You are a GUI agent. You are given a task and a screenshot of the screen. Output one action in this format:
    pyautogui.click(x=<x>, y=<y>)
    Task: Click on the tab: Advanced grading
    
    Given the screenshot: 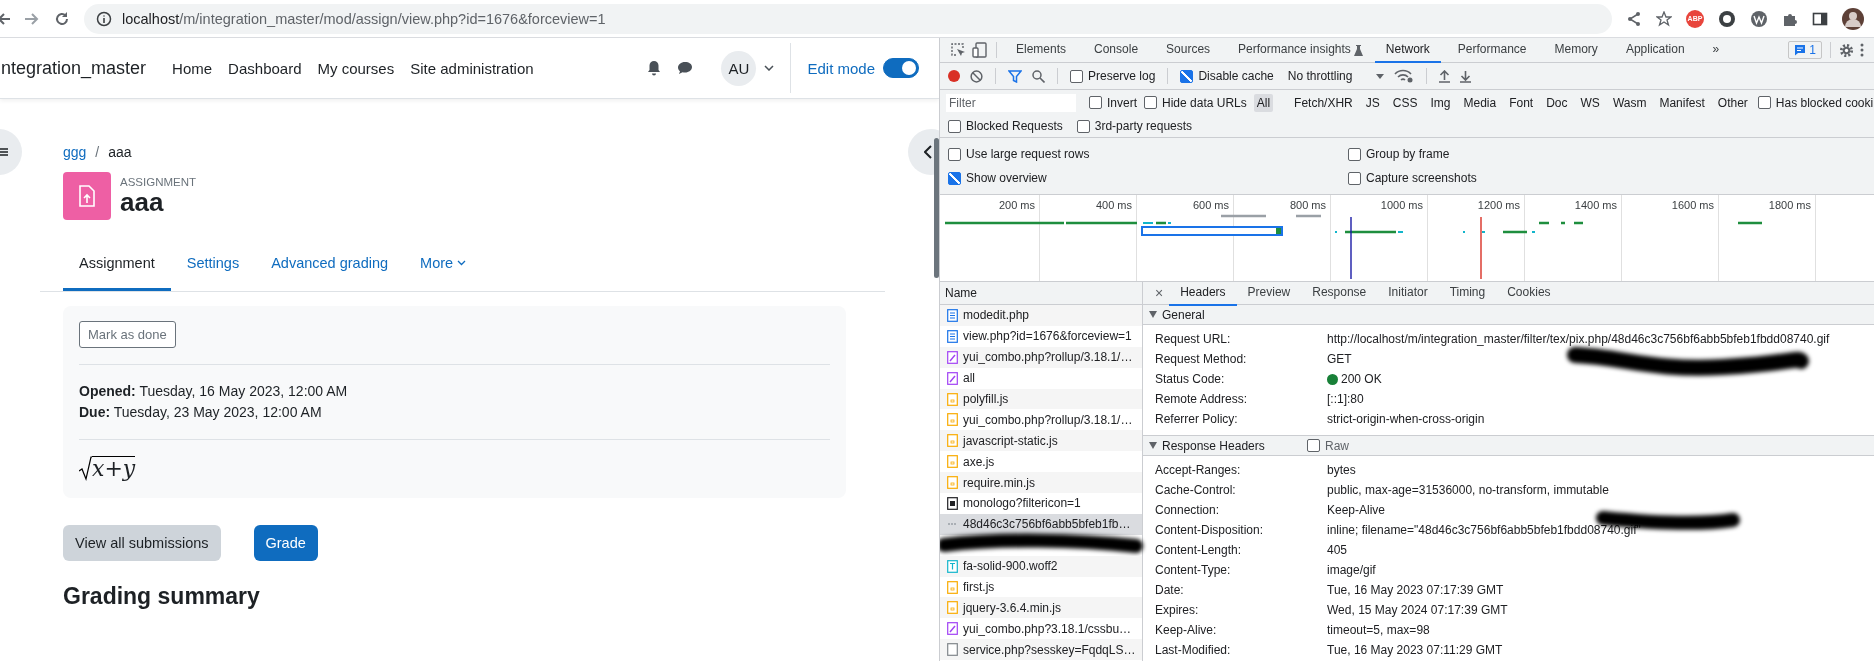 What is the action you would take?
    pyautogui.click(x=330, y=264)
    